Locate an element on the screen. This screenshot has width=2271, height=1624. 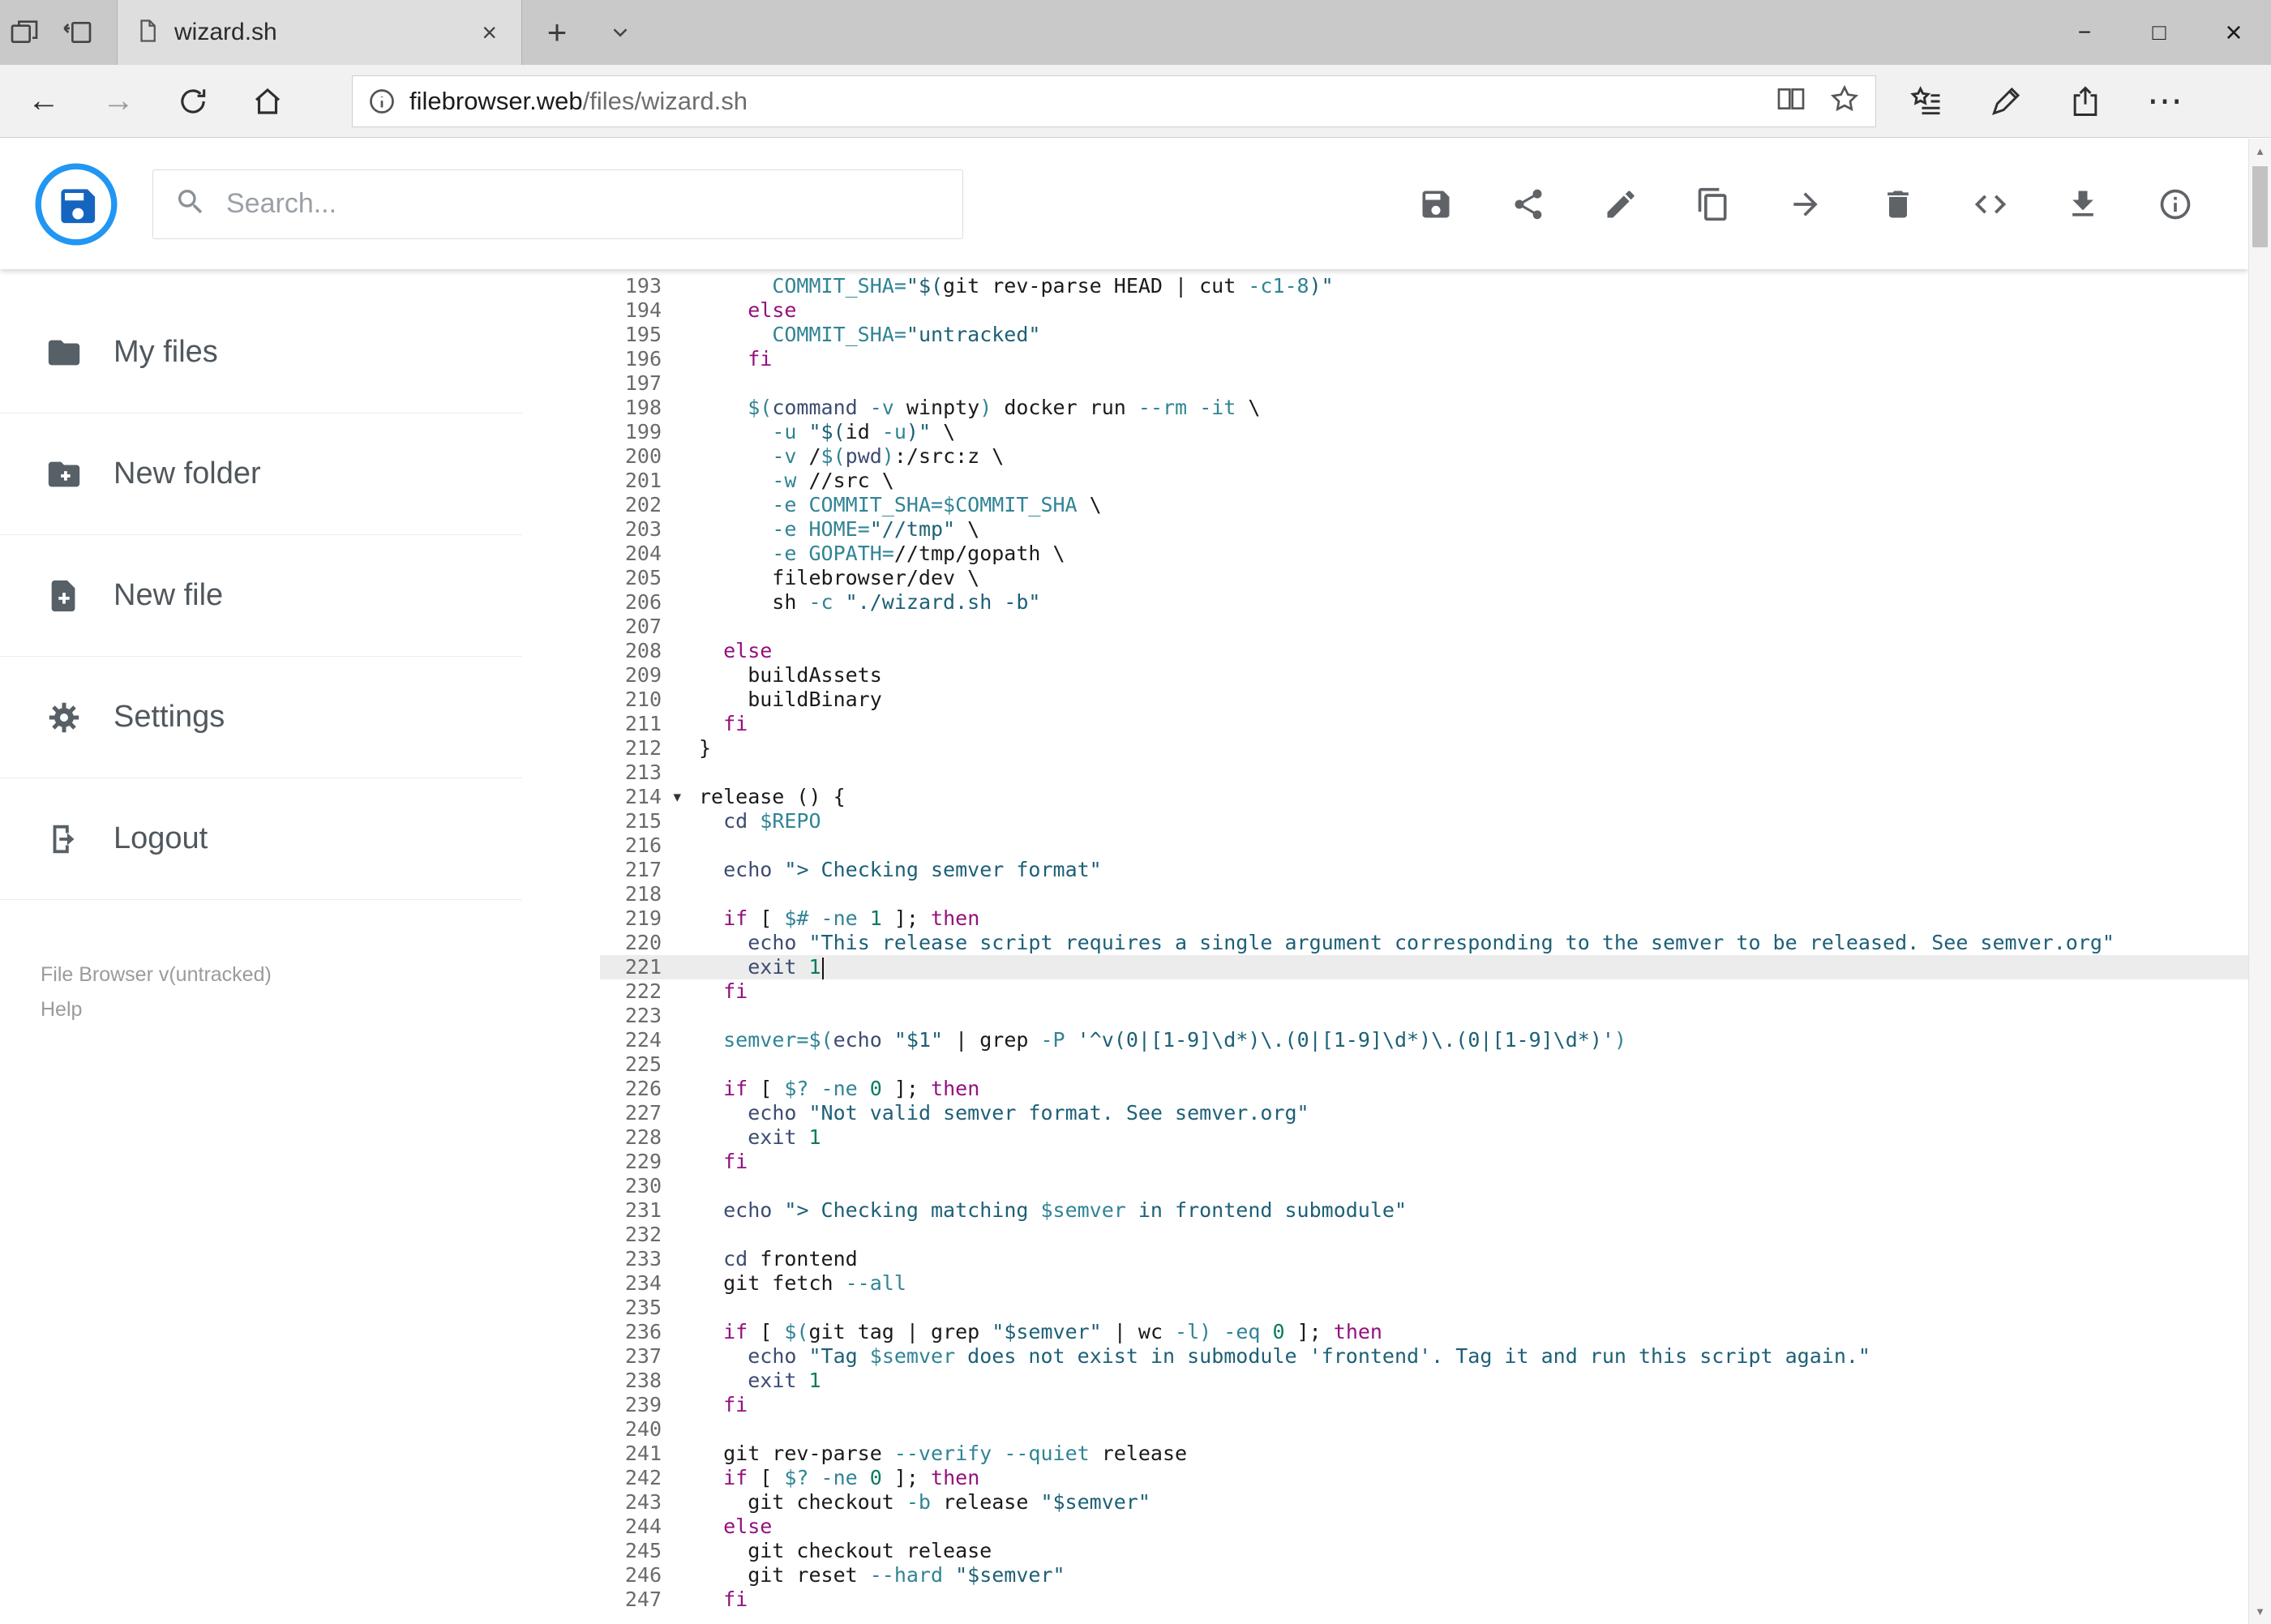
sidebar-item-new-folder: New folder is located at coordinates (261, 474).